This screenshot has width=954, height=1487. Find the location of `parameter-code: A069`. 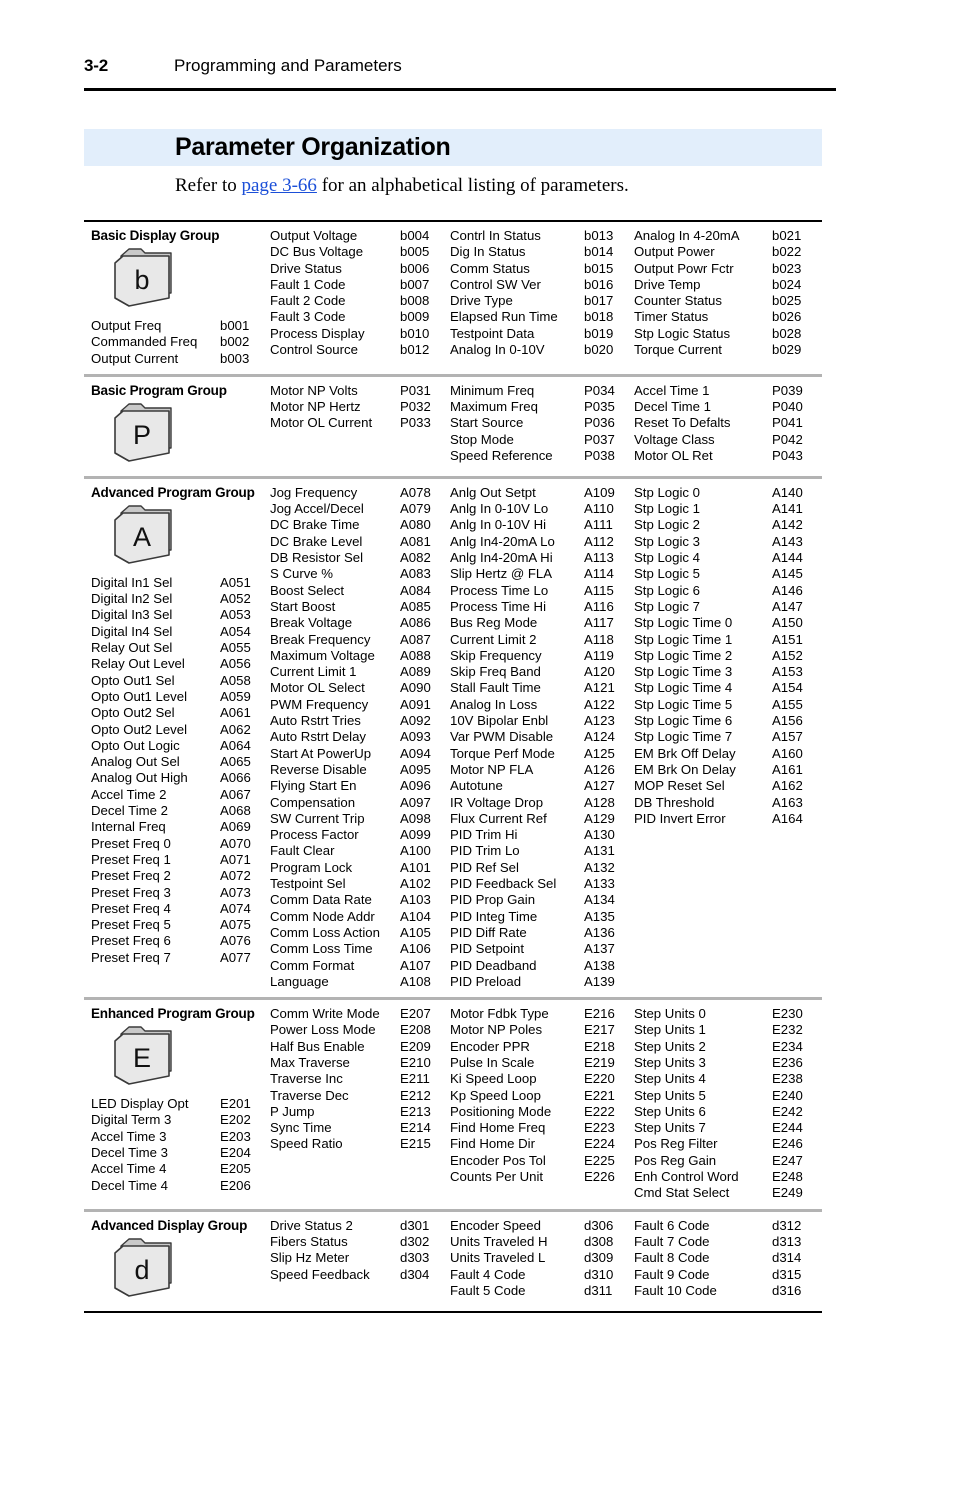

parameter-code: A069 is located at coordinates (235, 827).